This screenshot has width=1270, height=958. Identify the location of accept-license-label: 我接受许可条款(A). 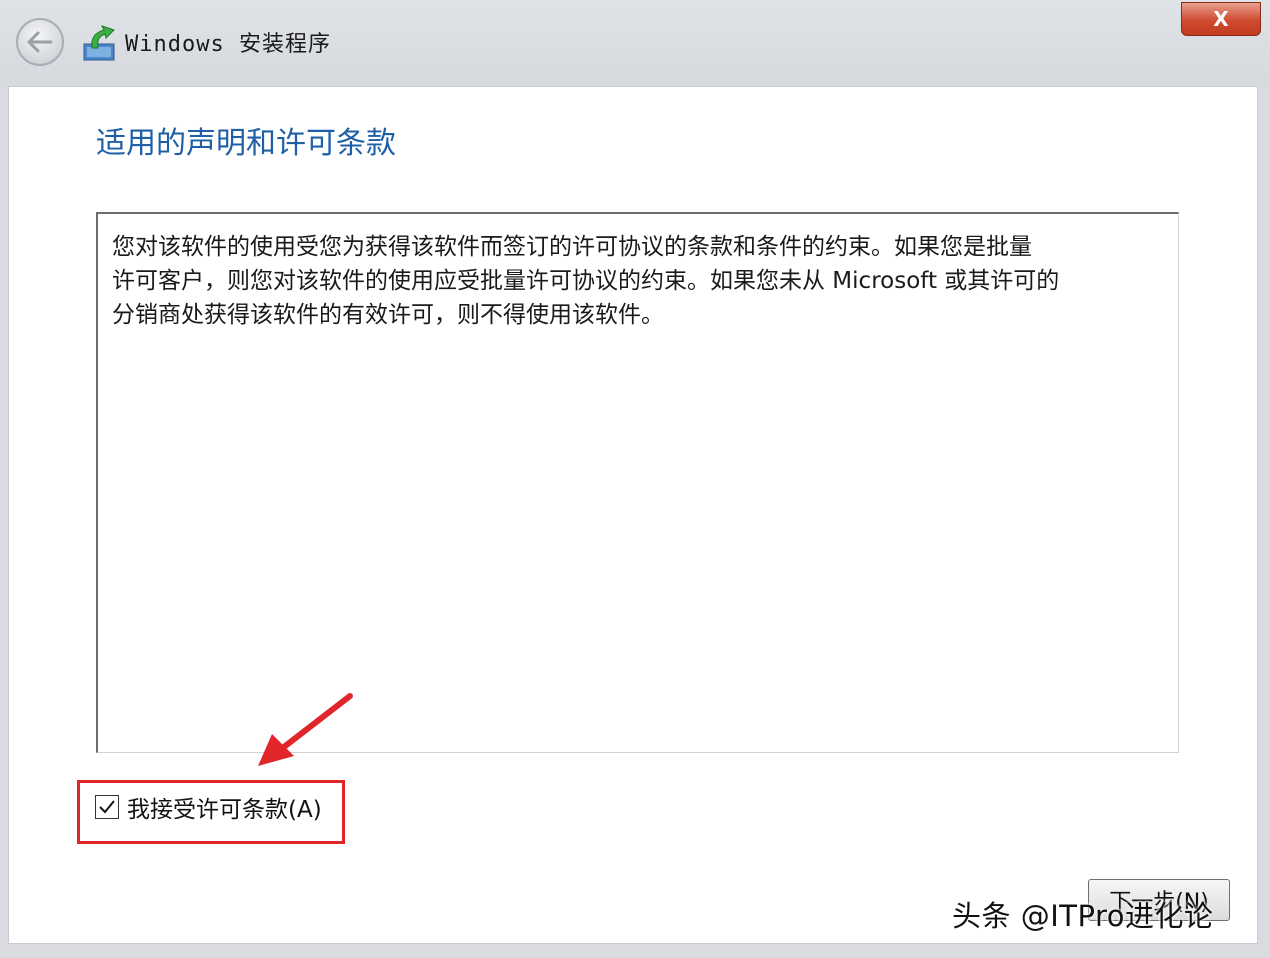
(224, 810).